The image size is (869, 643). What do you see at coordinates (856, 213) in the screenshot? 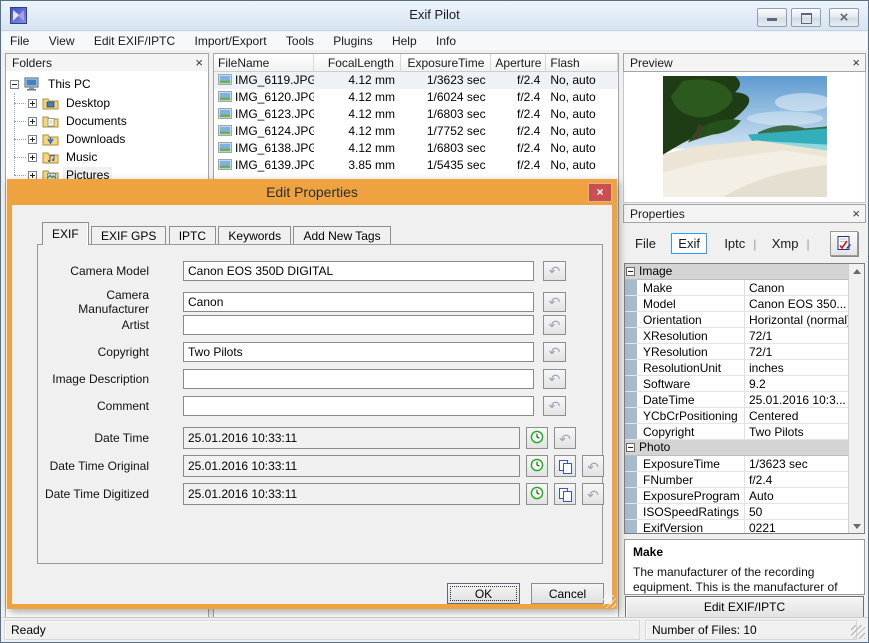
I see `properties-close-icon: ×` at bounding box center [856, 213].